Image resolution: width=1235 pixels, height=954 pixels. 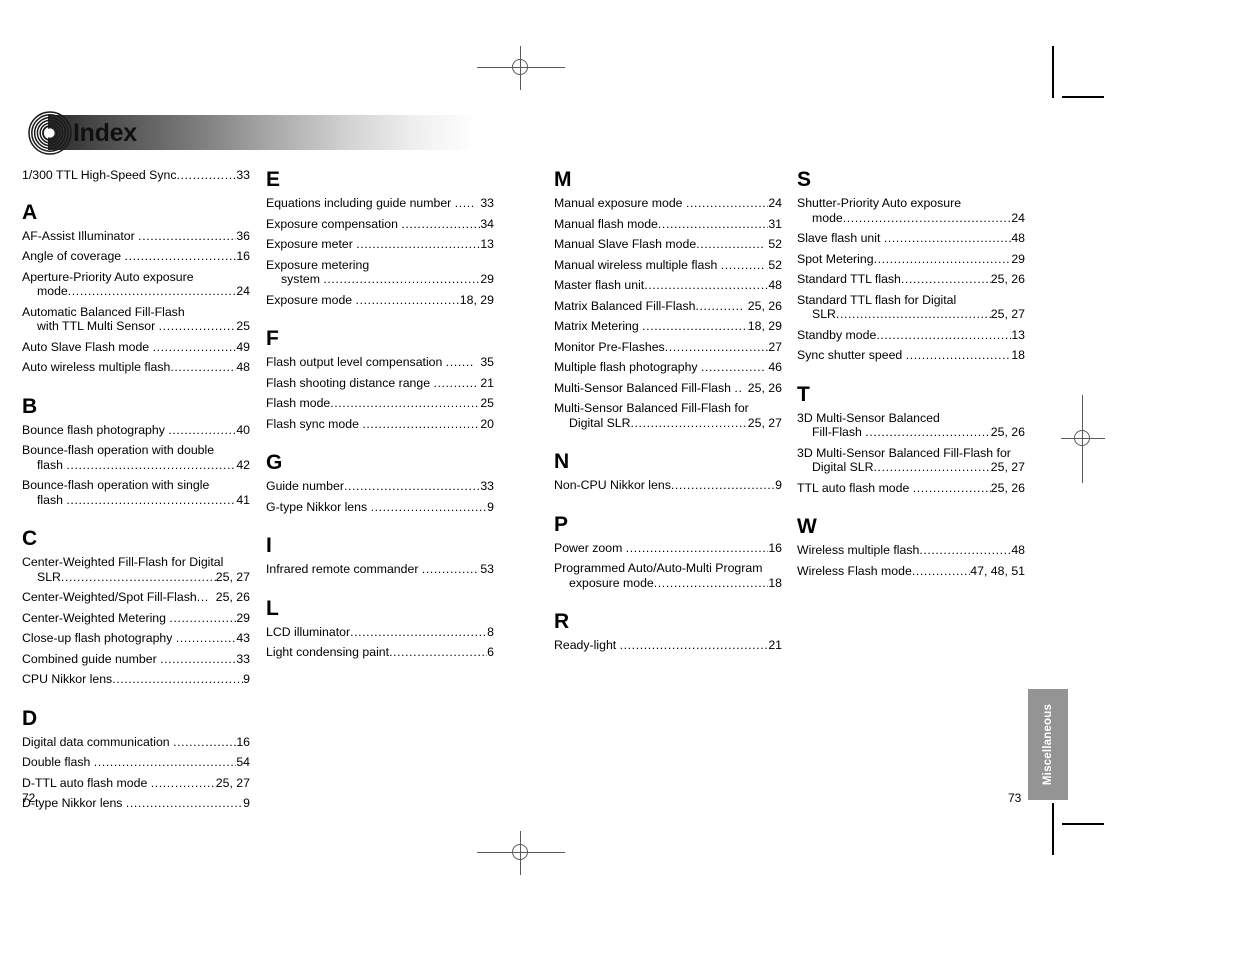 I want to click on index-entry-text: Wireless Flash mode, so click(x=854, y=570).